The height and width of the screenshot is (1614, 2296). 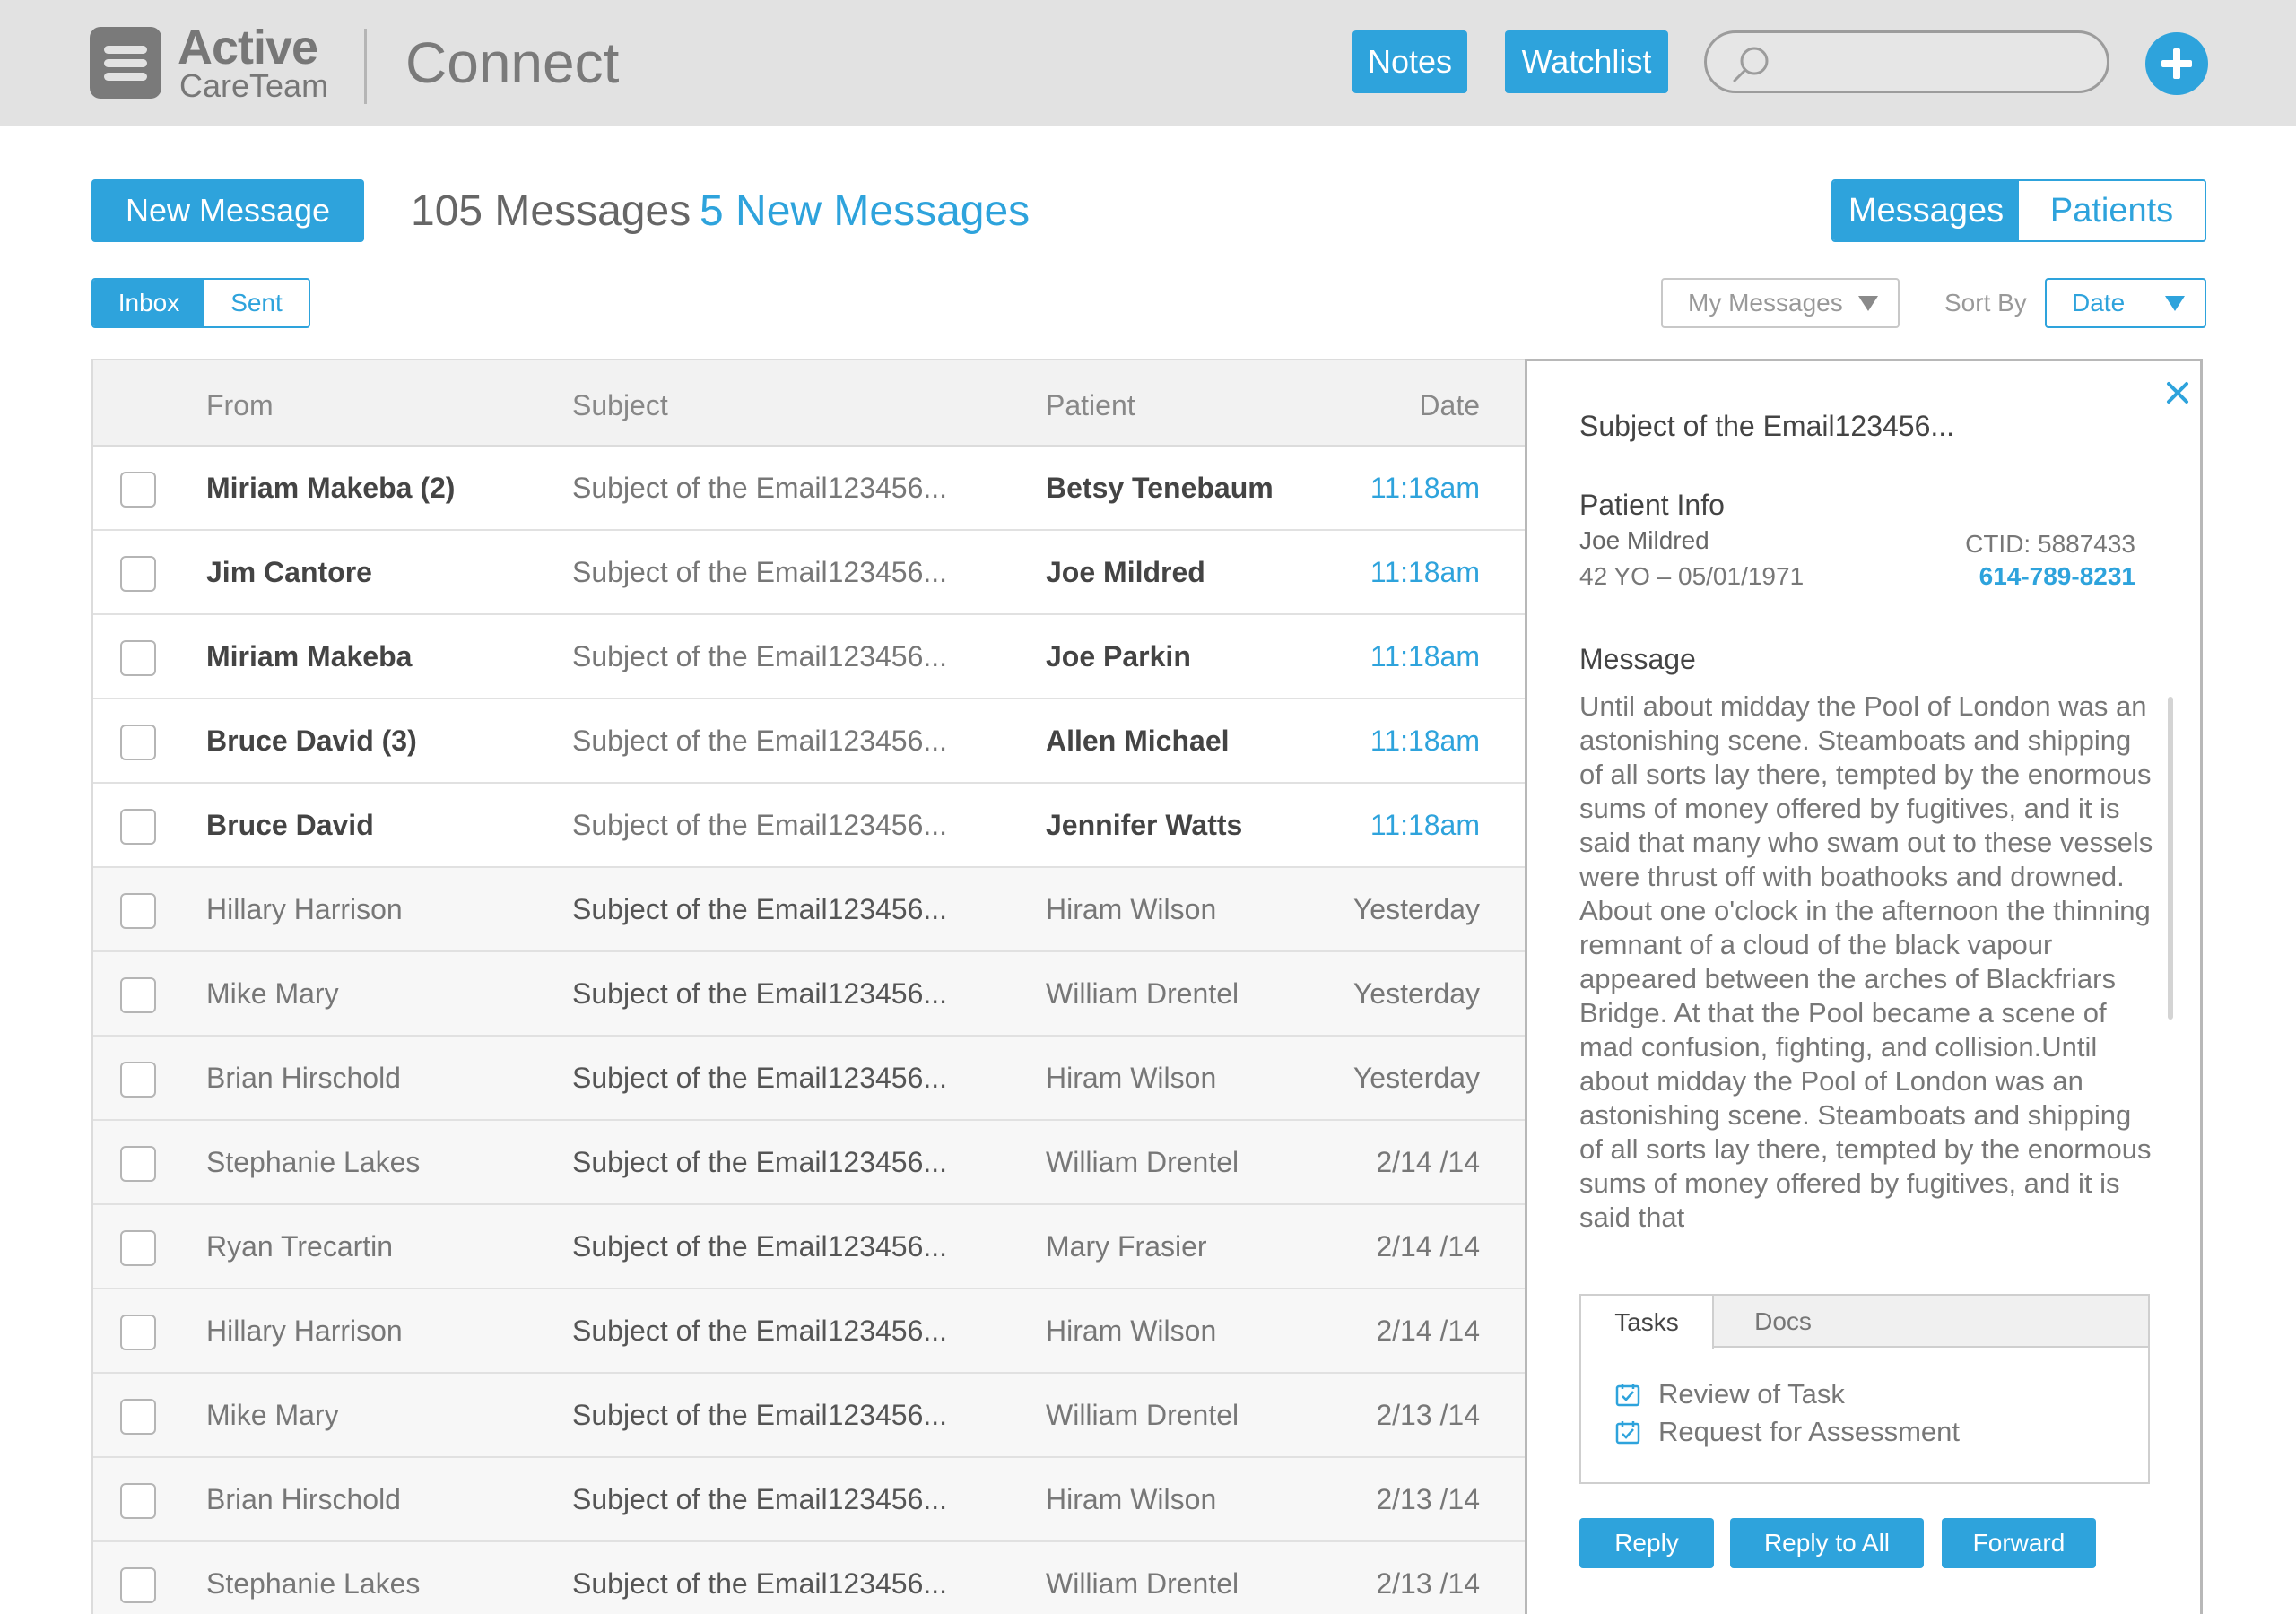 What do you see at coordinates (1125, 572) in the screenshot?
I see `row-patient: Joe Mildred` at bounding box center [1125, 572].